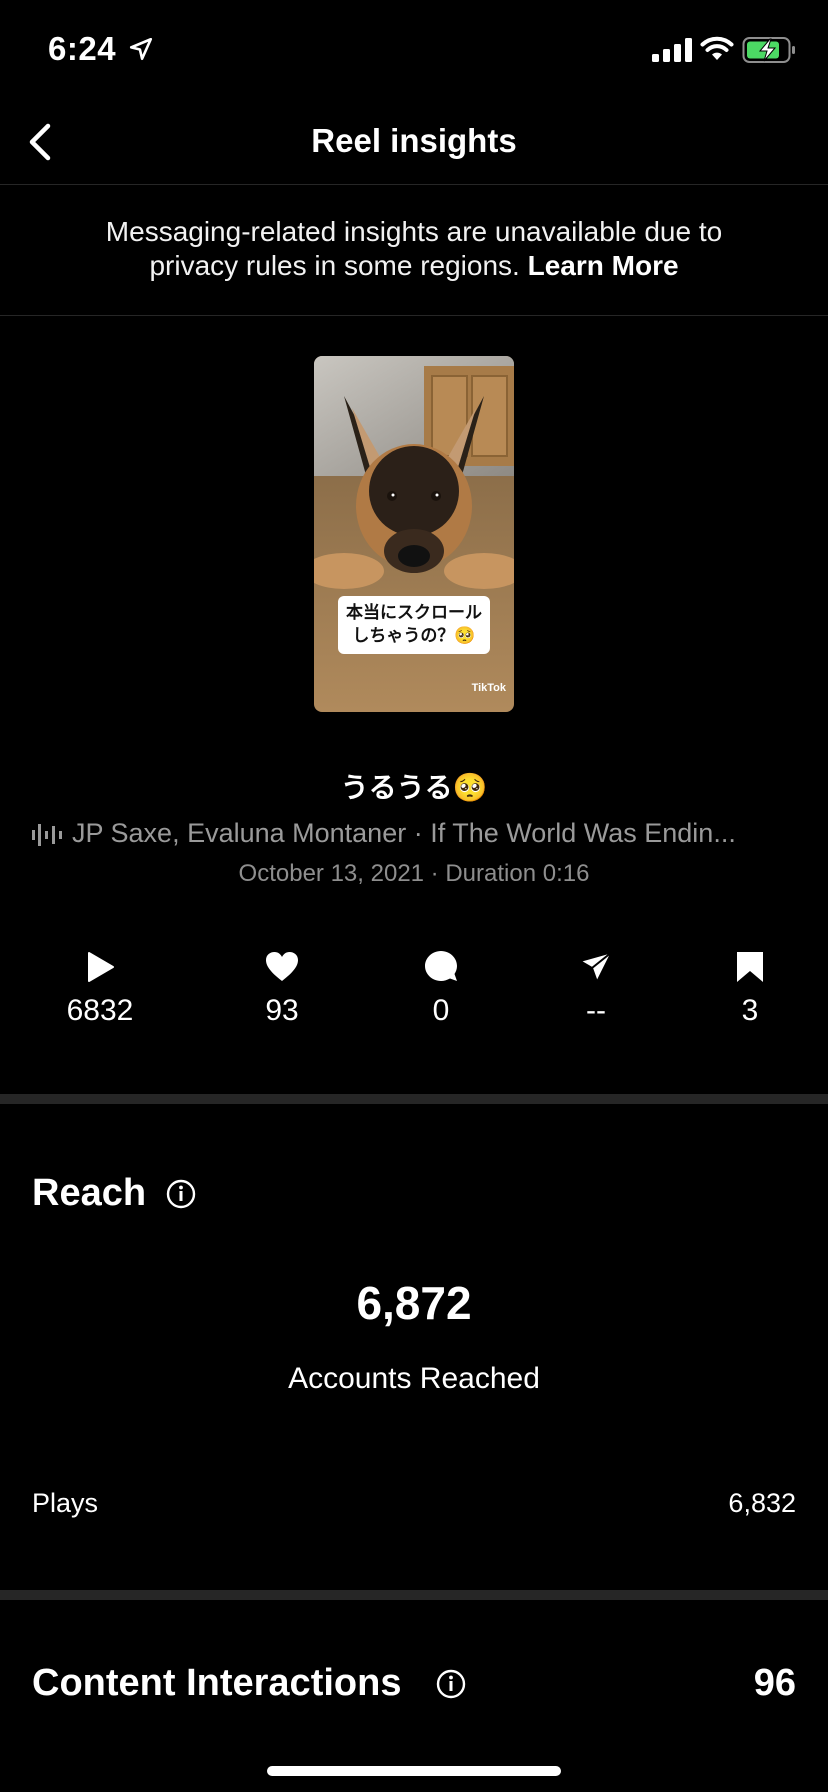 The width and height of the screenshot is (828, 1792). Describe the element at coordinates (414, 625) in the screenshot. I see `thumbnail-caption: 本当にスクロール しちゃうの？🥺` at that location.